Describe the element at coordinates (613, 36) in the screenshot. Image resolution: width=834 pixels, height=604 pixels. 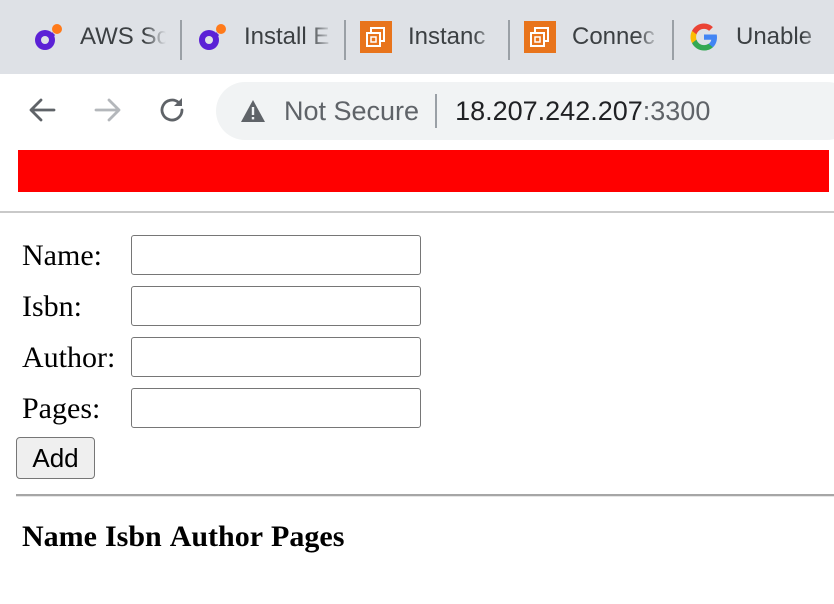
I see `tab-title: Connec` at that location.